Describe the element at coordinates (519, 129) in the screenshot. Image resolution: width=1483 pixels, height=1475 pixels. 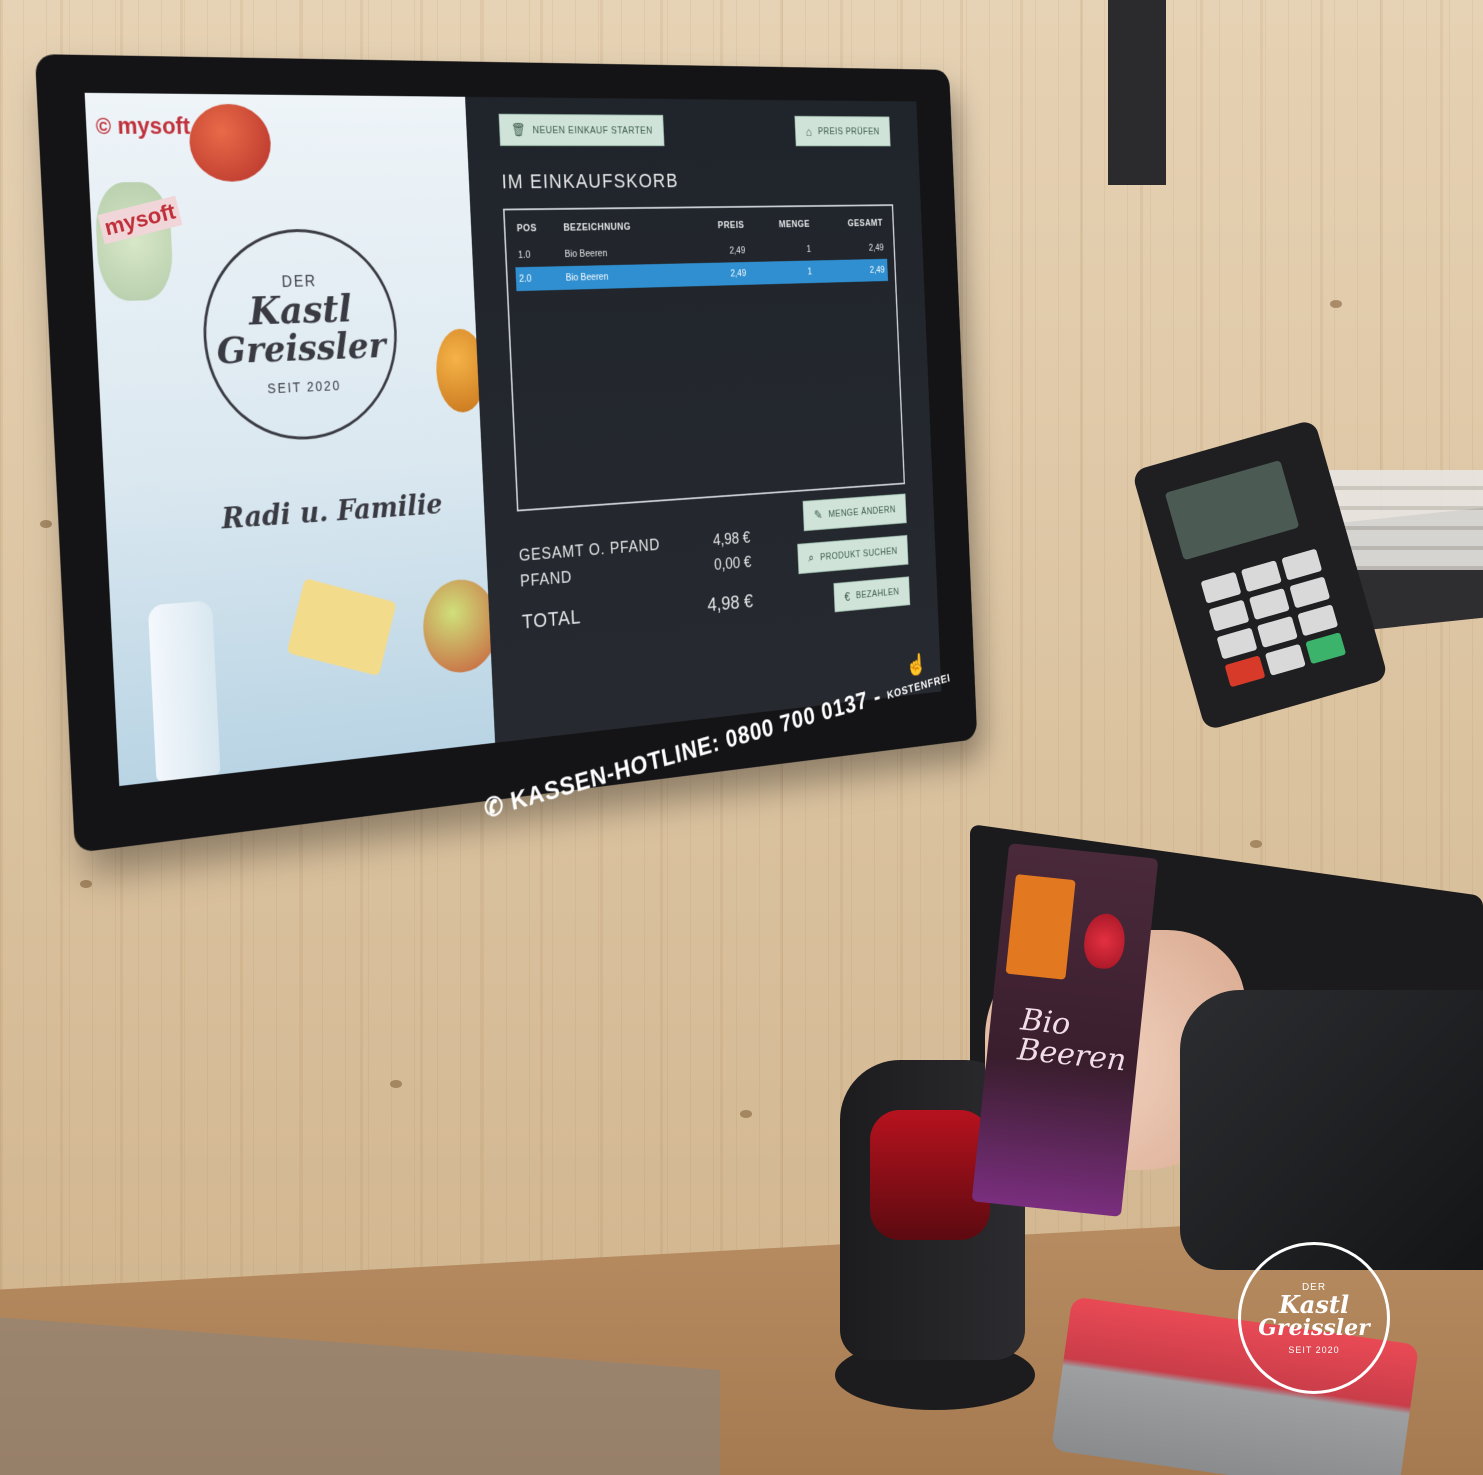
I see `trash-icon: 🗑` at that location.